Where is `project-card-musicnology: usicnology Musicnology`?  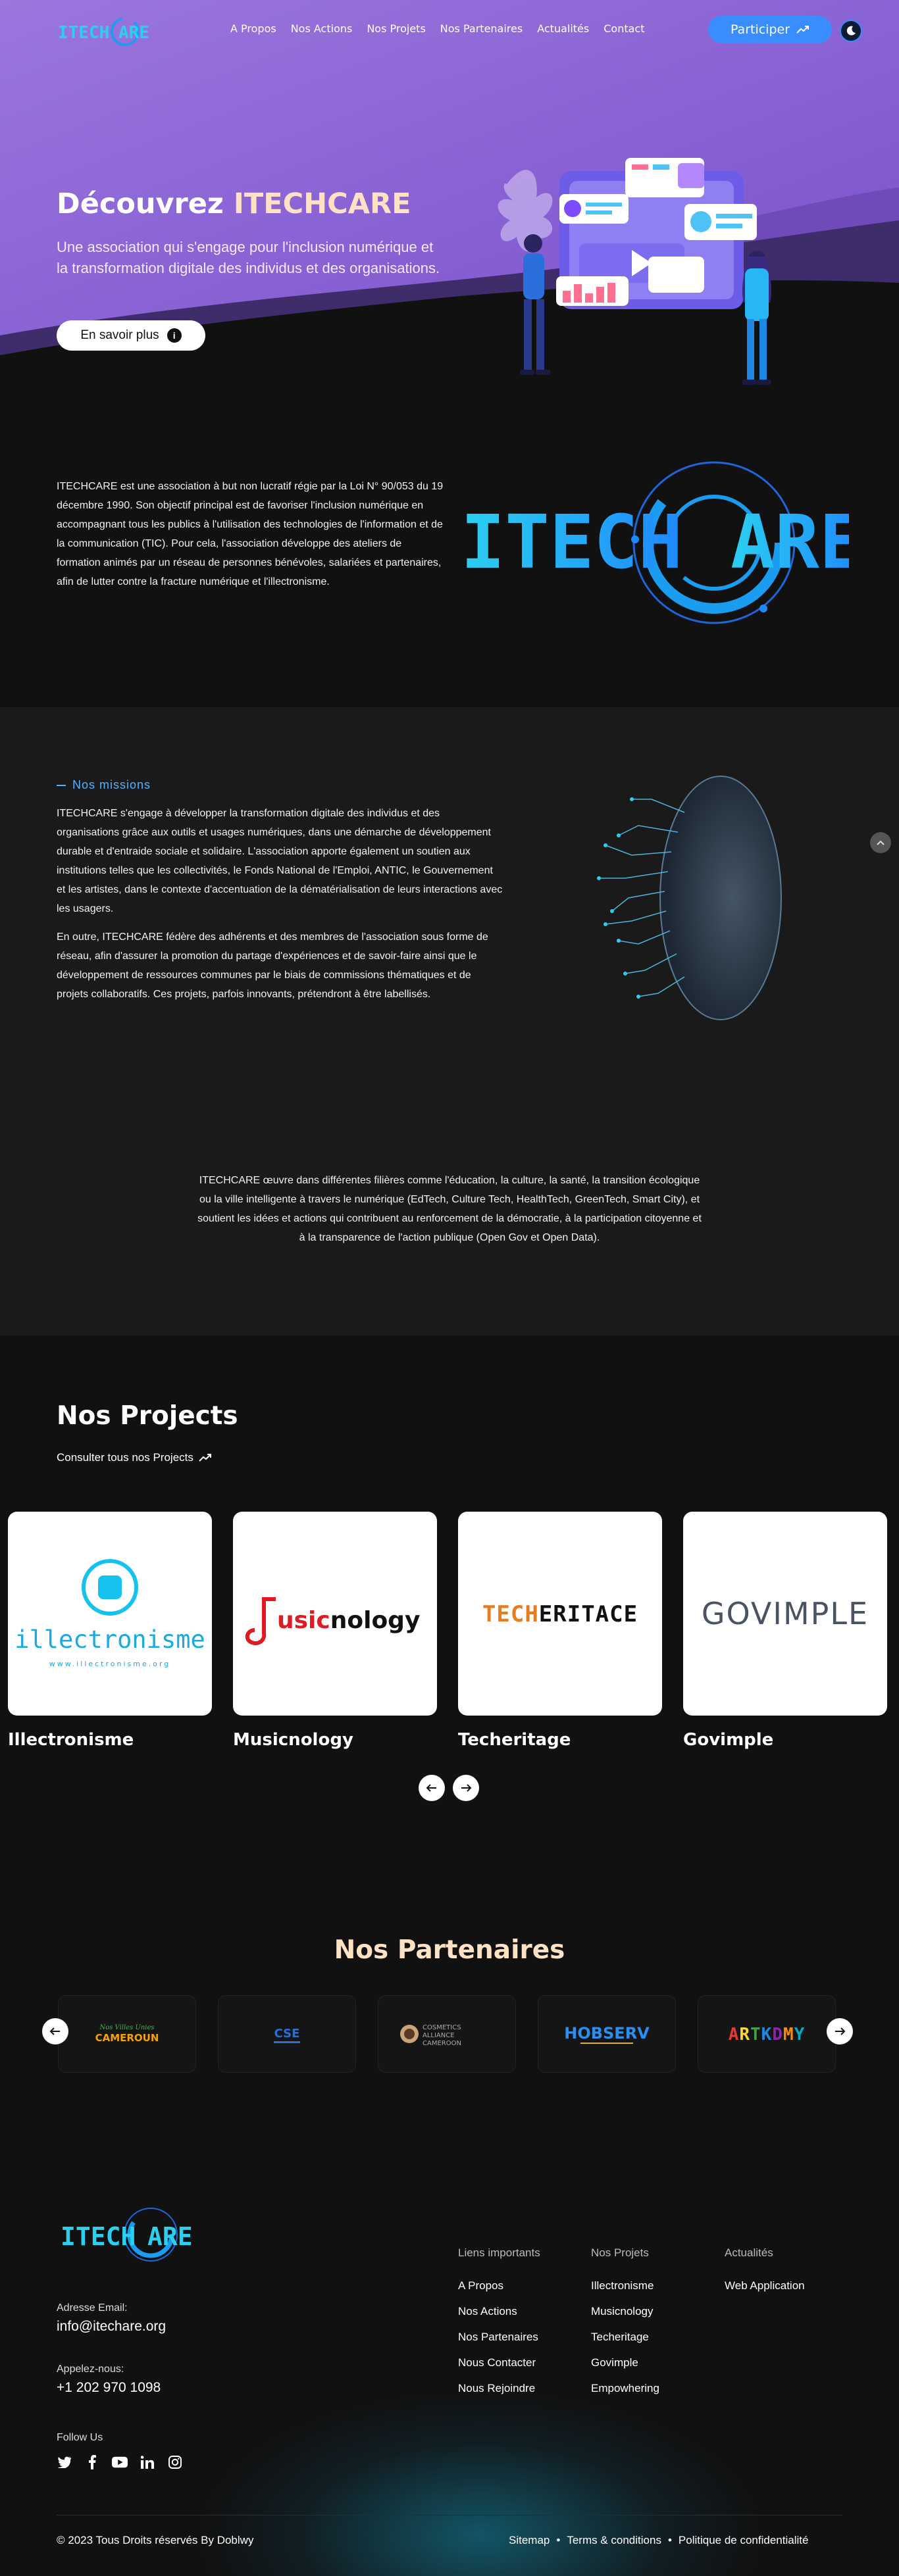 project-card-musicnology: usicnology Musicnology is located at coordinates (335, 1631).